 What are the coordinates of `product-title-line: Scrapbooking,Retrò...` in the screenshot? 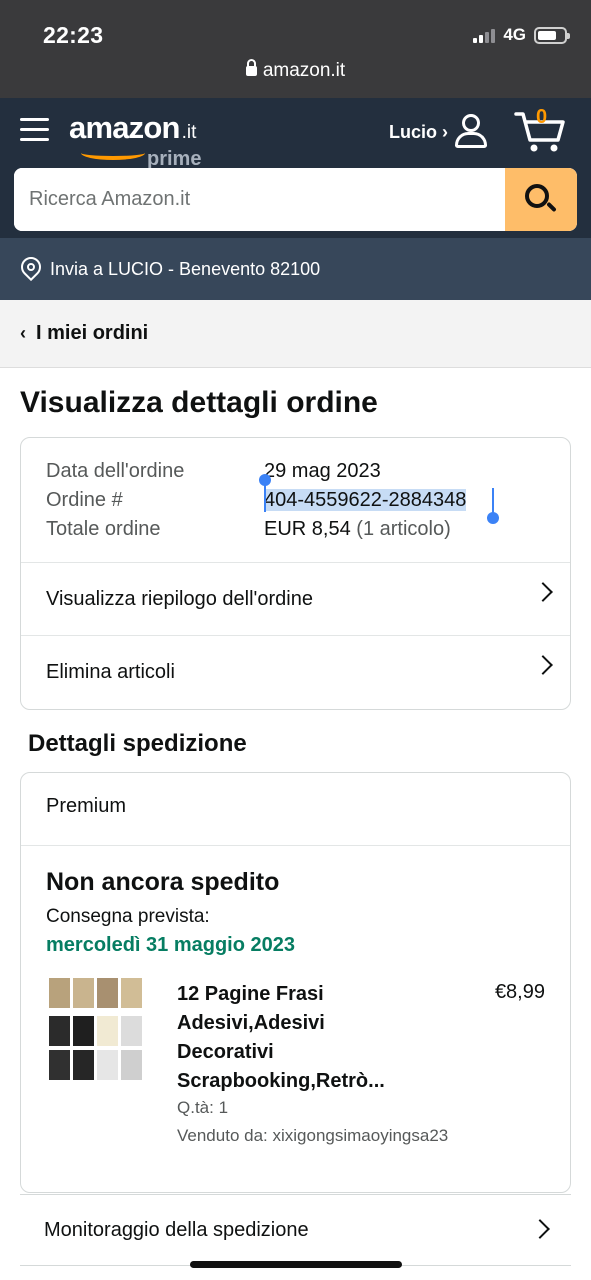 It's located at (281, 1081).